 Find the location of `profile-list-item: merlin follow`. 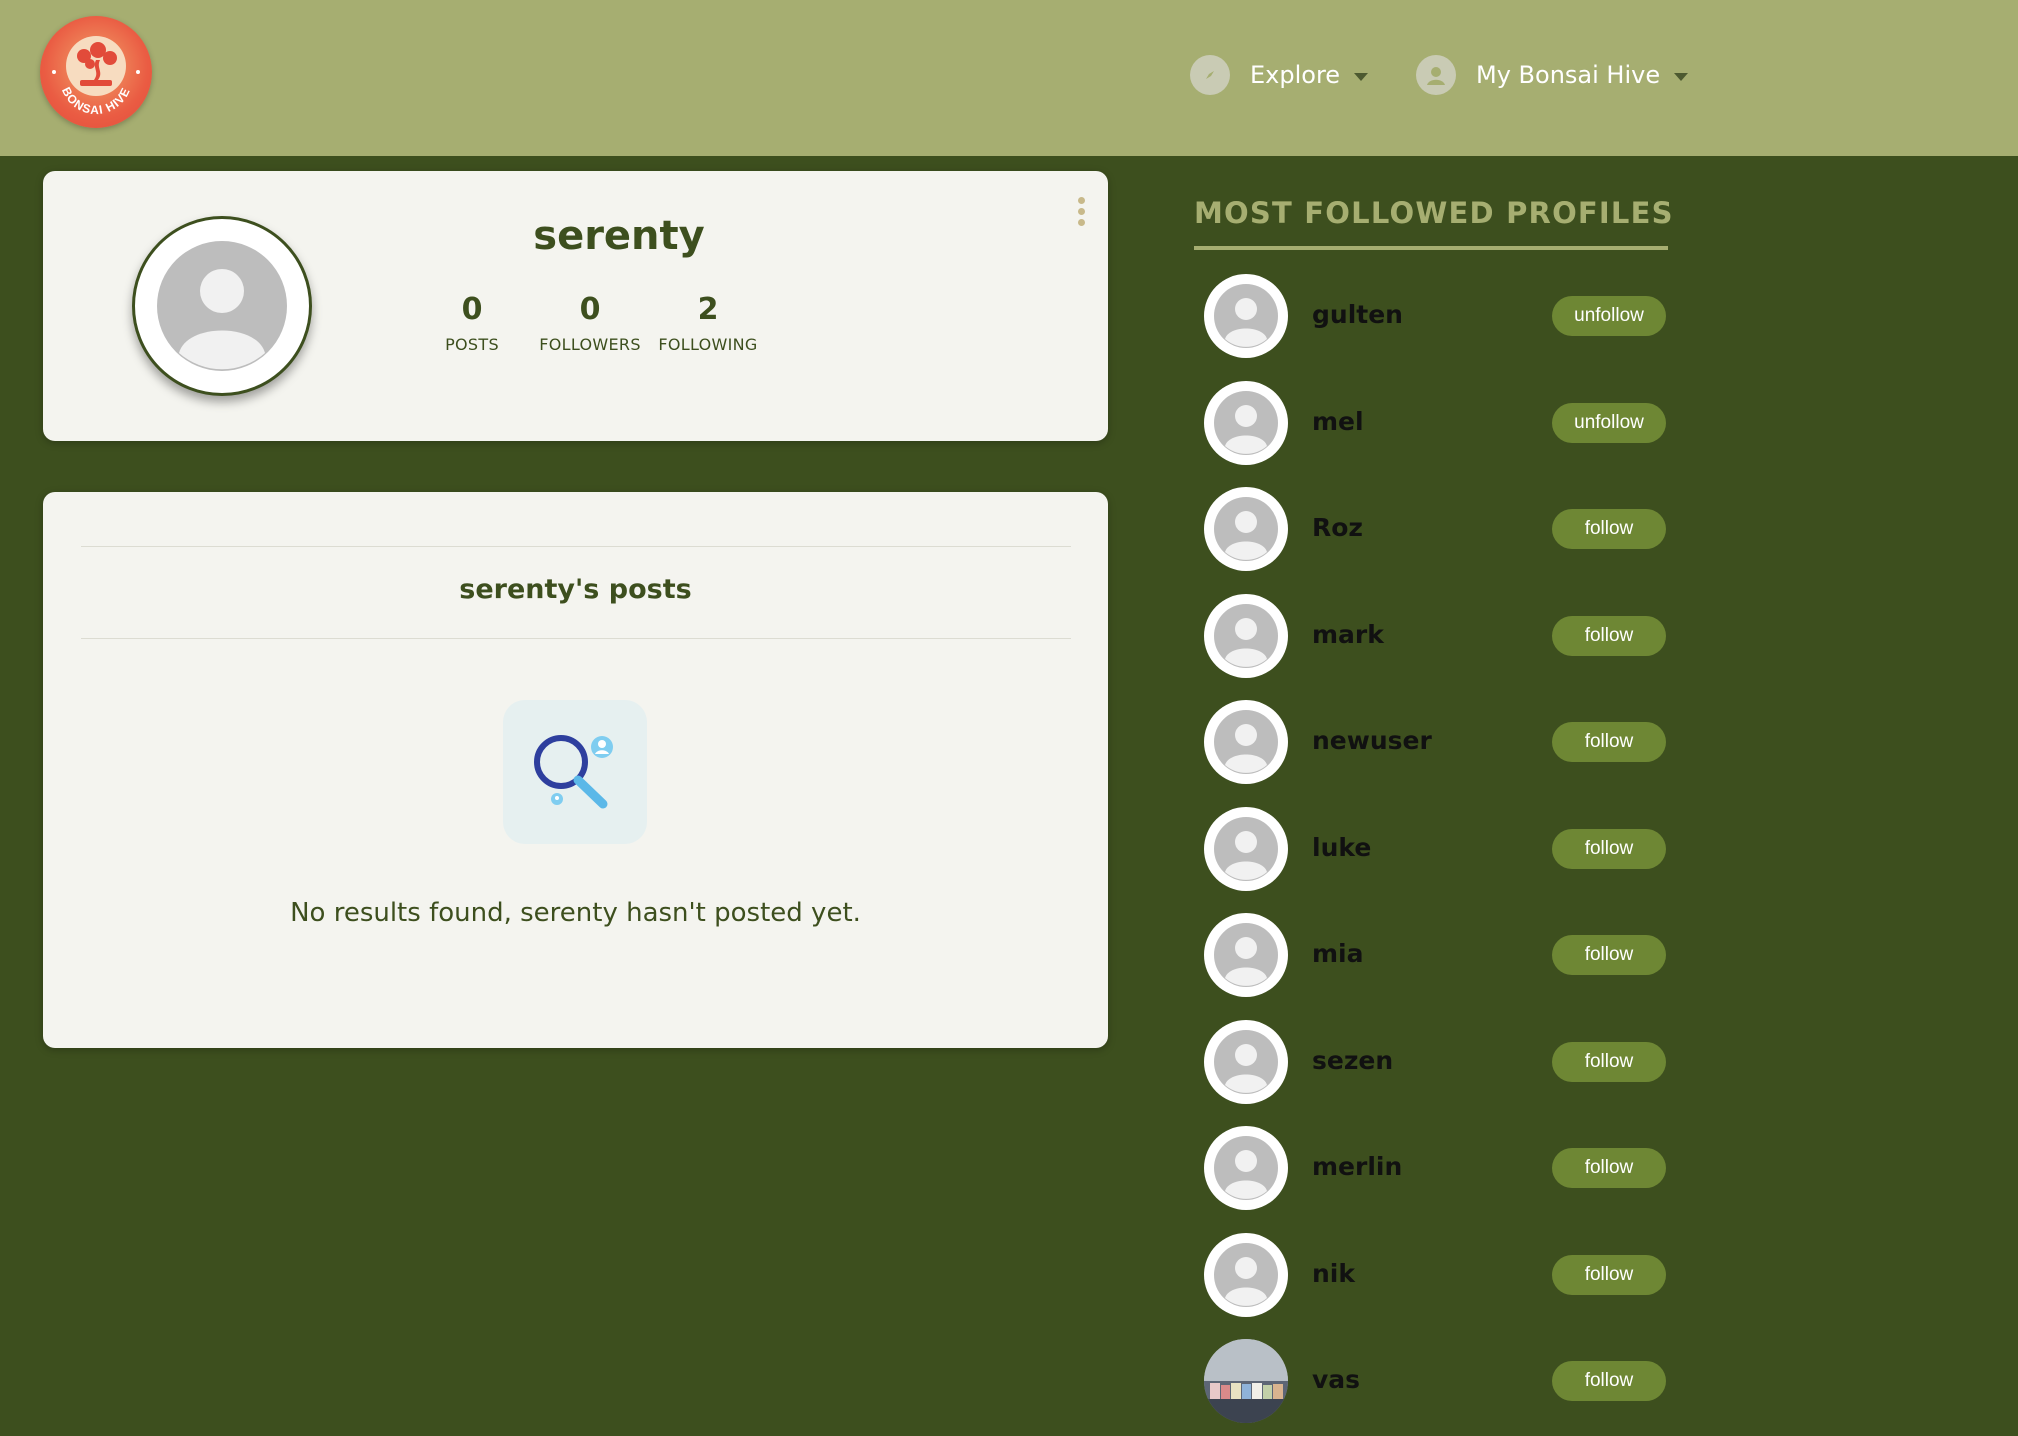

profile-list-item: merlin follow is located at coordinates (1435, 1168).